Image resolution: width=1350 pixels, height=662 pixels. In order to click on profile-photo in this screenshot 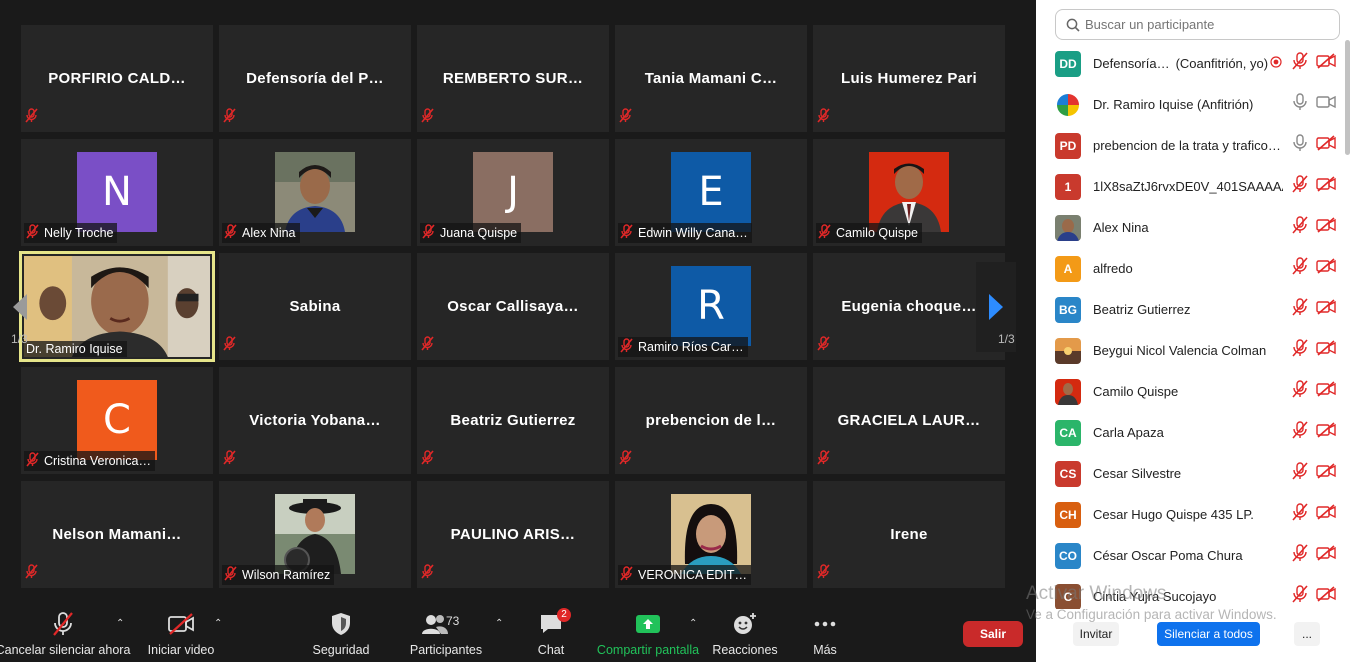, I will do `click(315, 534)`.